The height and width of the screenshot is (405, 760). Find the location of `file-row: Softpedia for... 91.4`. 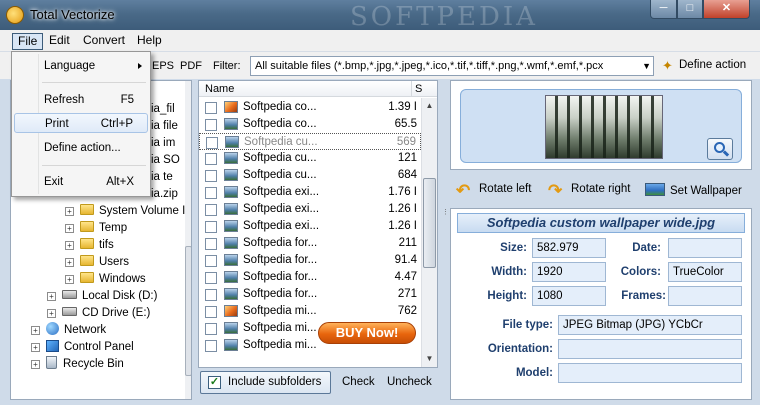

file-row: Softpedia for... 91.4 is located at coordinates (310, 260).